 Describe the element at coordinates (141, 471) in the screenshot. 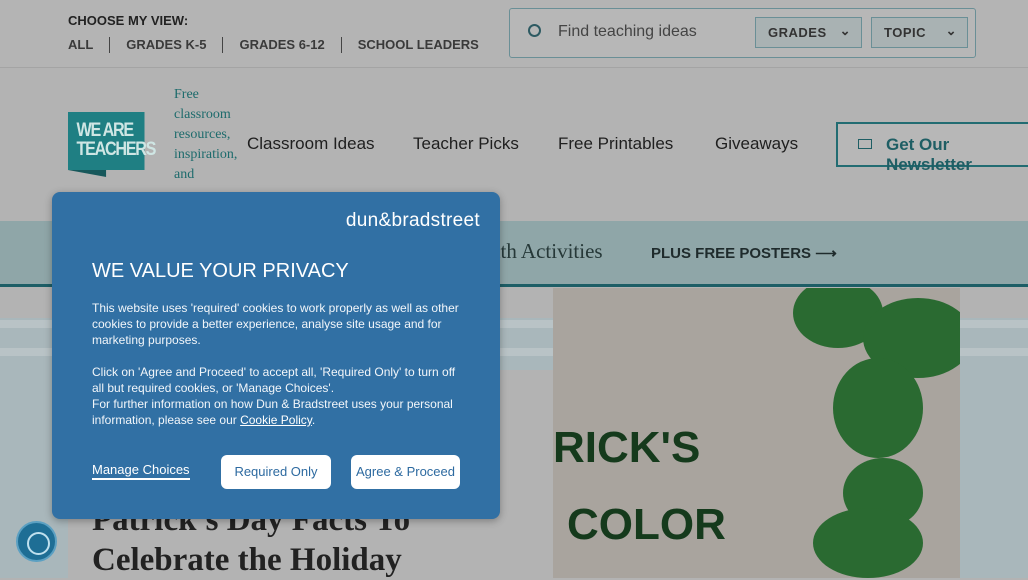

I see `manage-choices-link: Manage Choices` at that location.